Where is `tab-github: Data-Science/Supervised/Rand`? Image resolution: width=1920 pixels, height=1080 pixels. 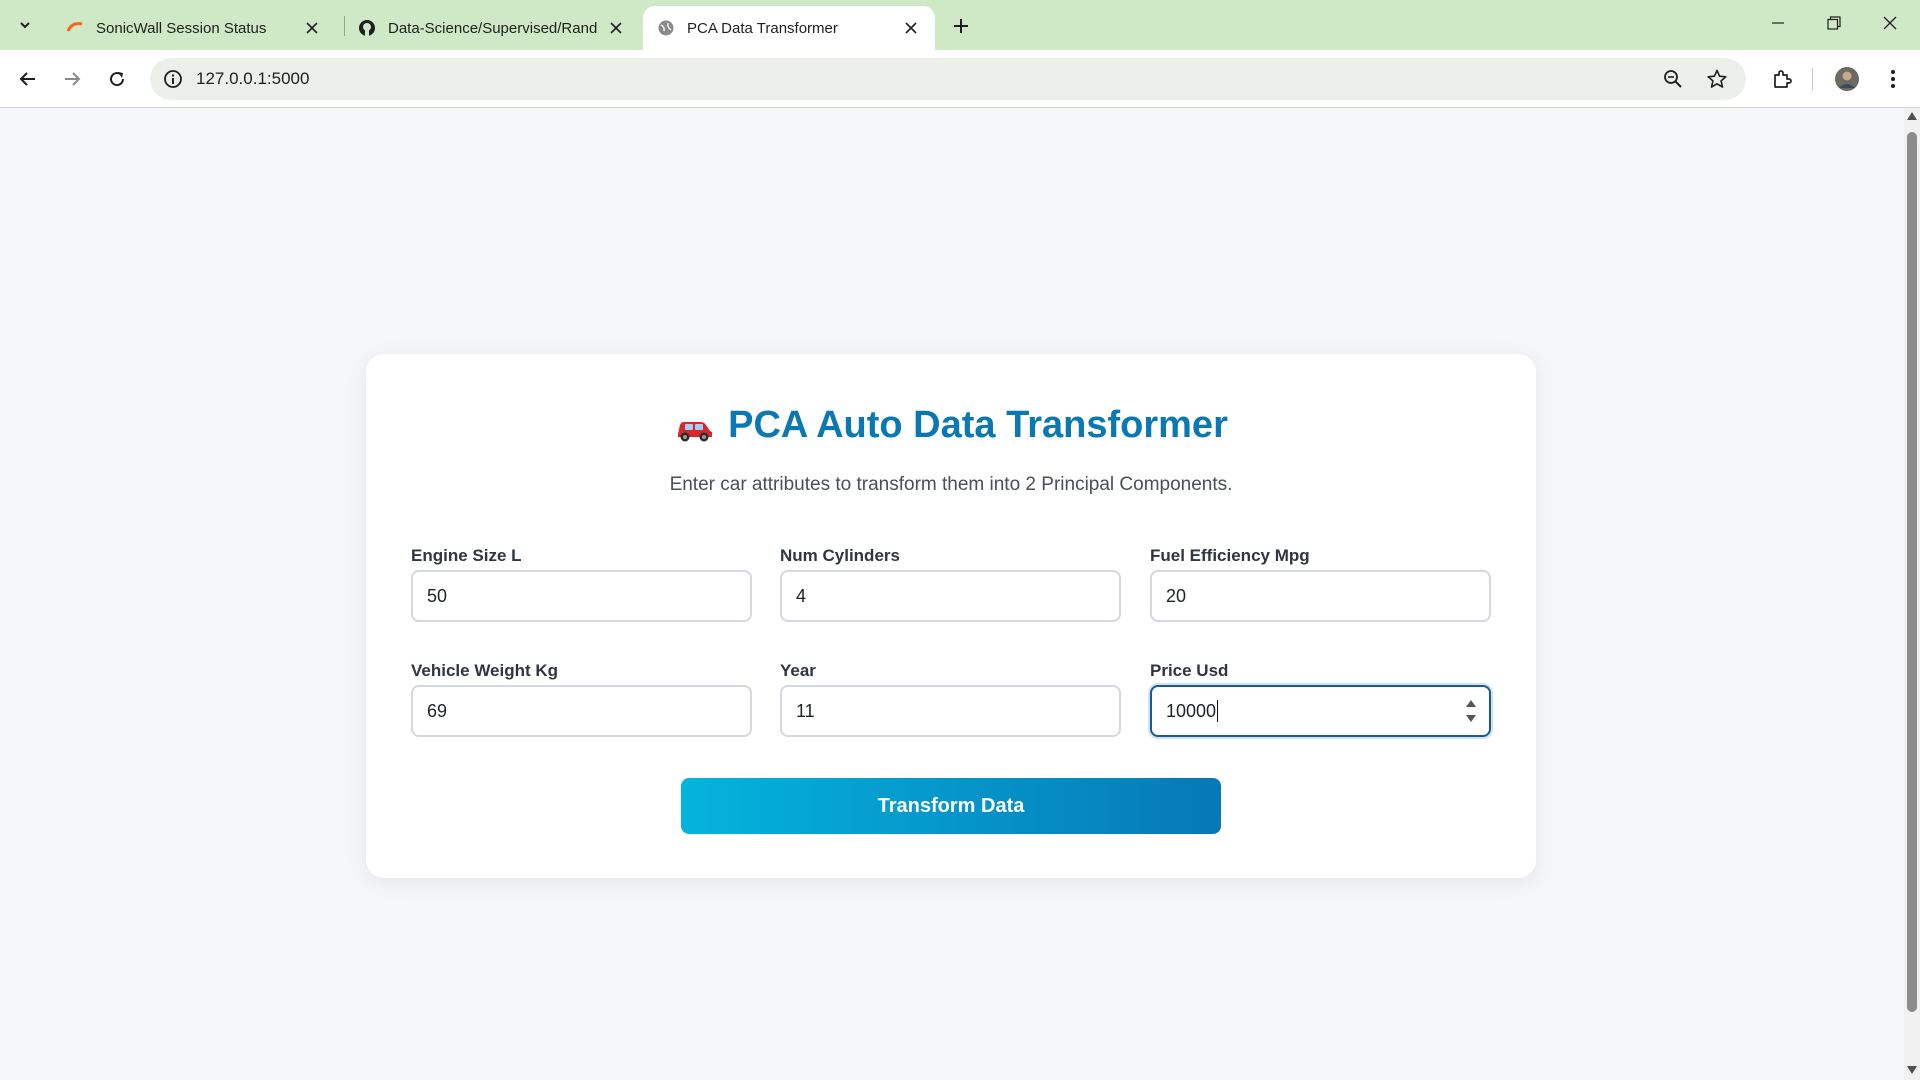 tab-github: Data-Science/Supervised/Rand is located at coordinates (492, 28).